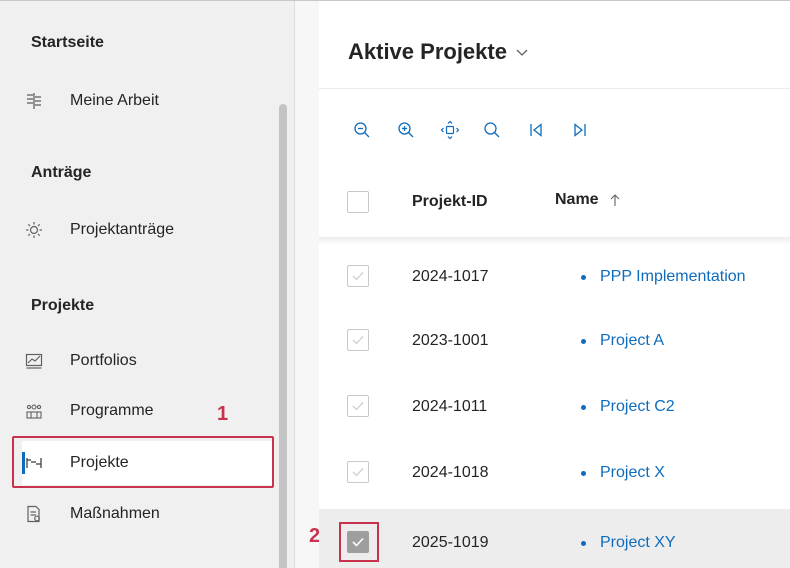  Describe the element at coordinates (34, 463) in the screenshot. I see `projects-icon` at that location.